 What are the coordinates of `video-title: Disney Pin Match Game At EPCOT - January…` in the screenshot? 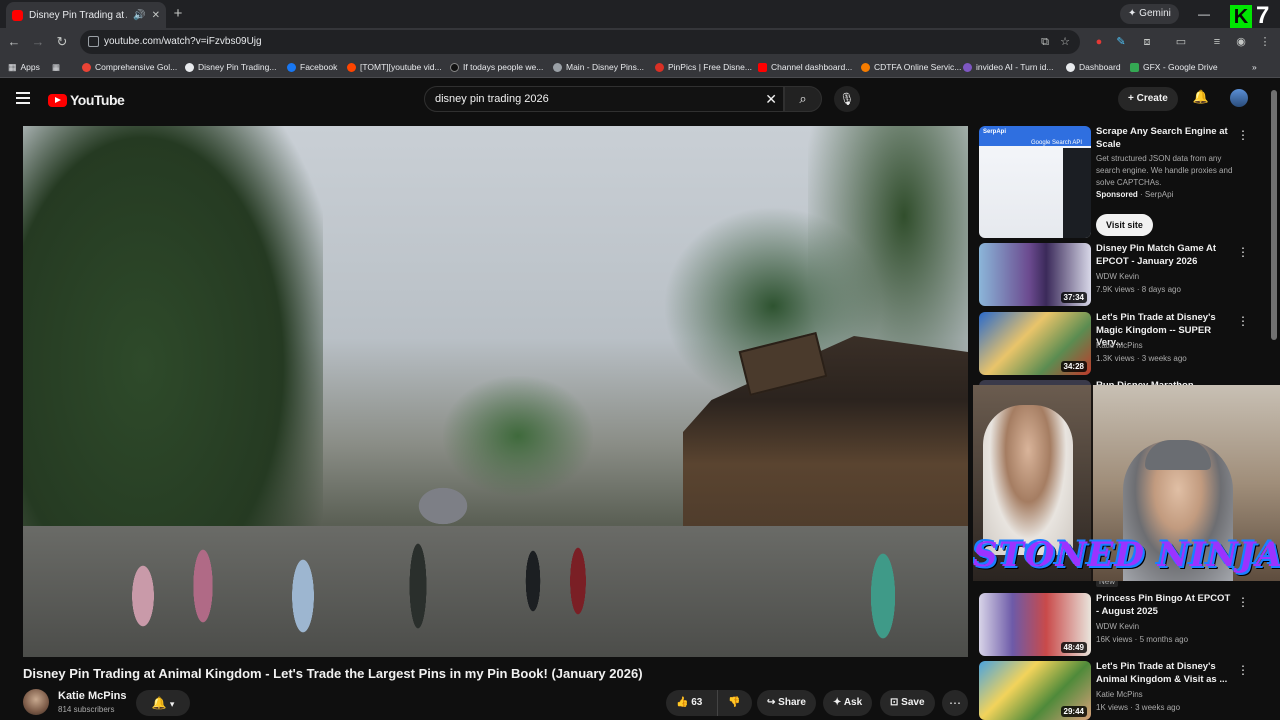 It's located at (1166, 255).